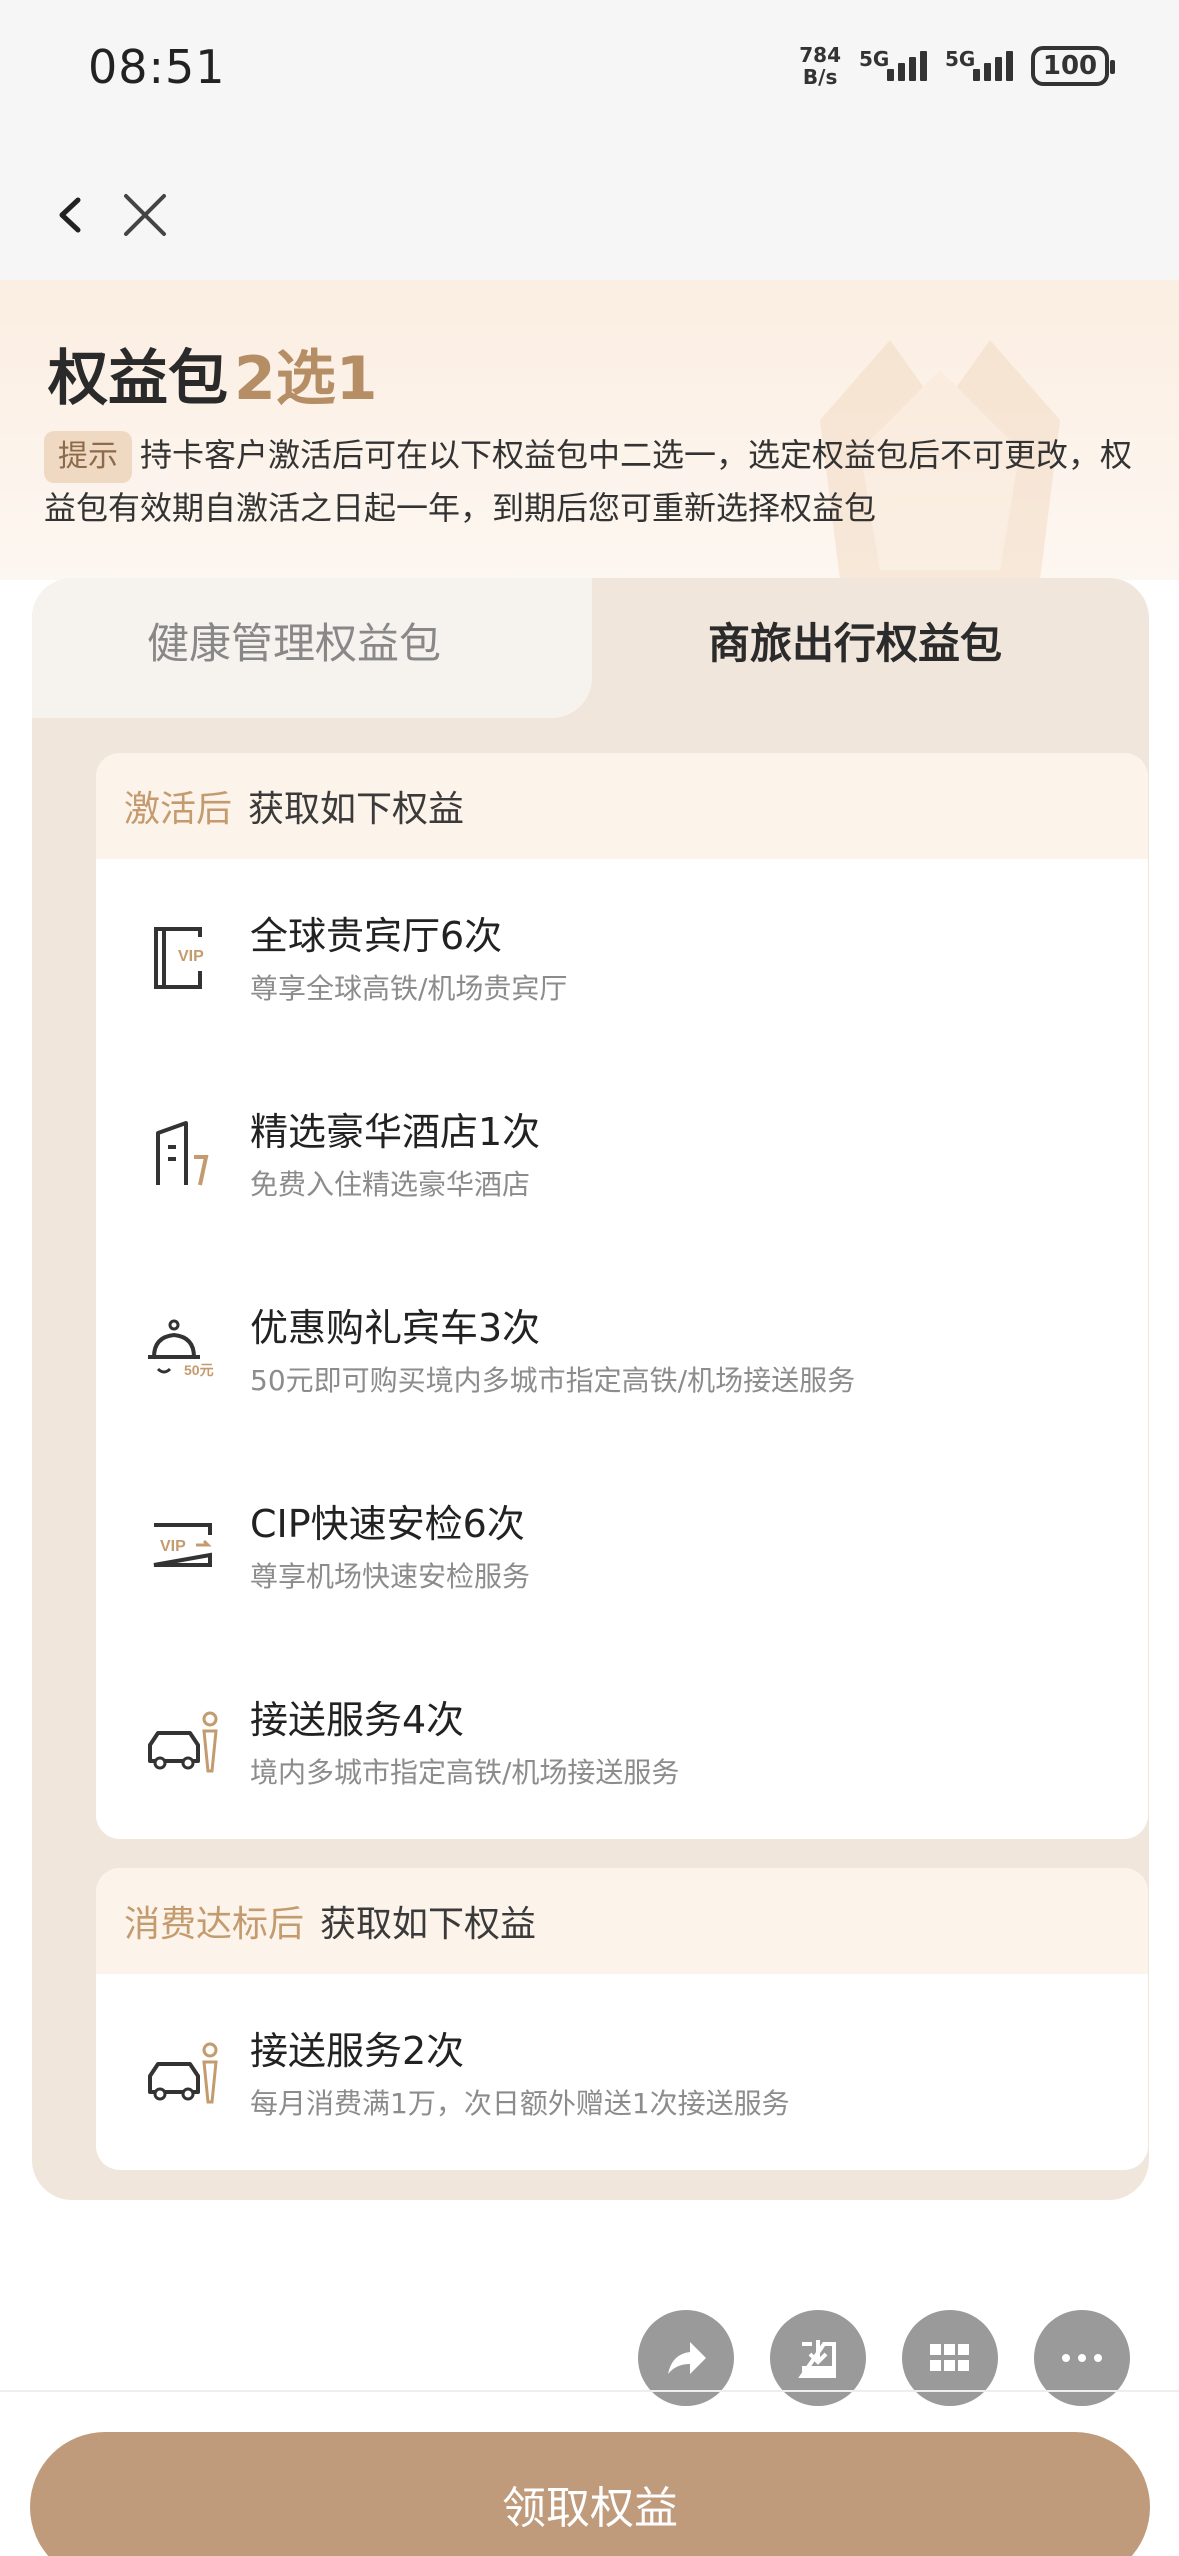 This screenshot has width=1179, height=2556. Describe the element at coordinates (687, 2358) in the screenshot. I see `share-icon` at that location.